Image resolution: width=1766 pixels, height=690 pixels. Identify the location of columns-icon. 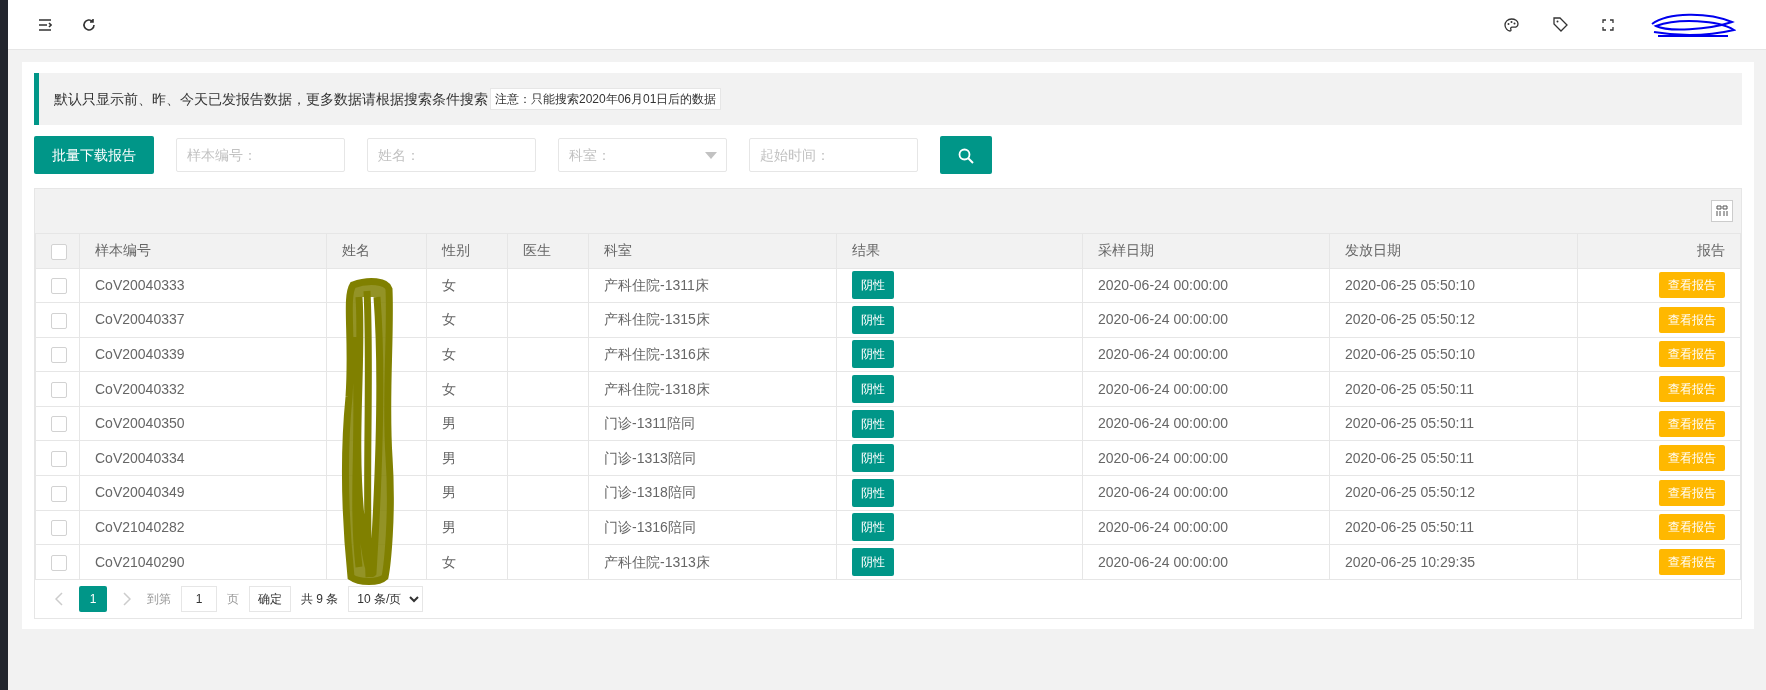
(1722, 211).